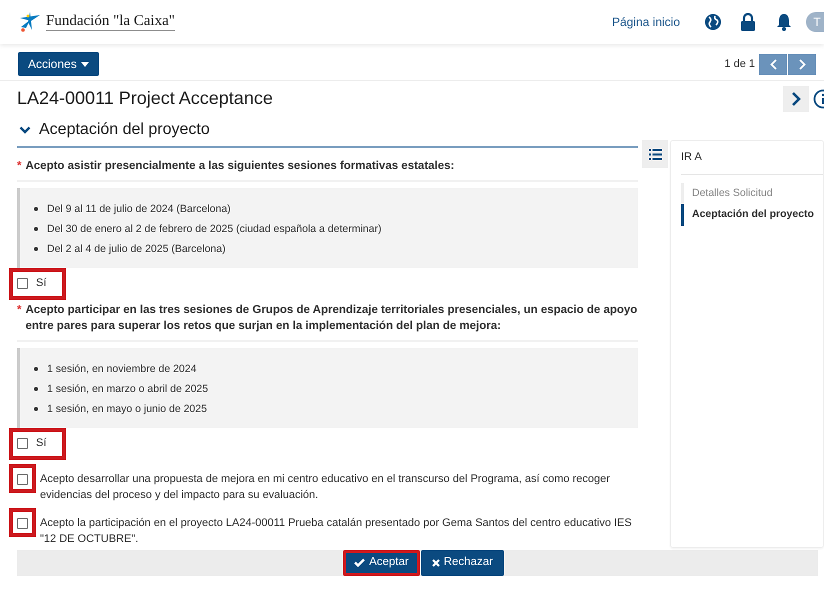  I want to click on star-logo-icon, so click(30, 22).